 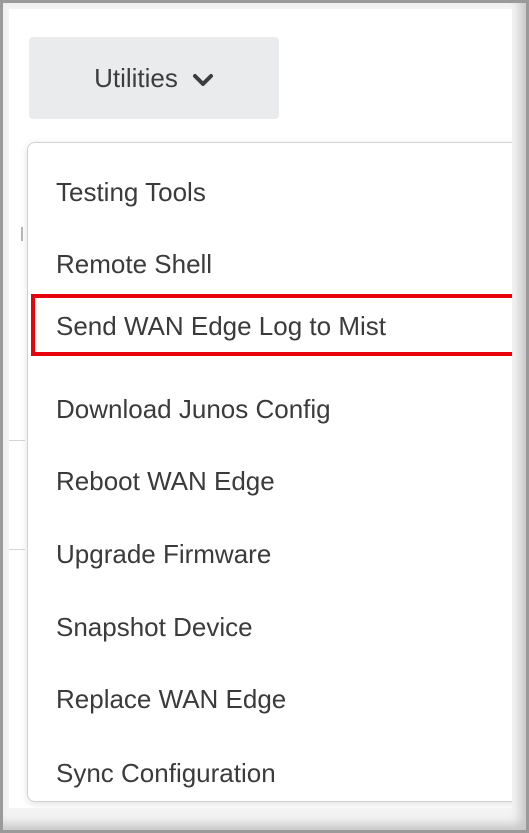 I want to click on chevron-down-icon, so click(x=203, y=78).